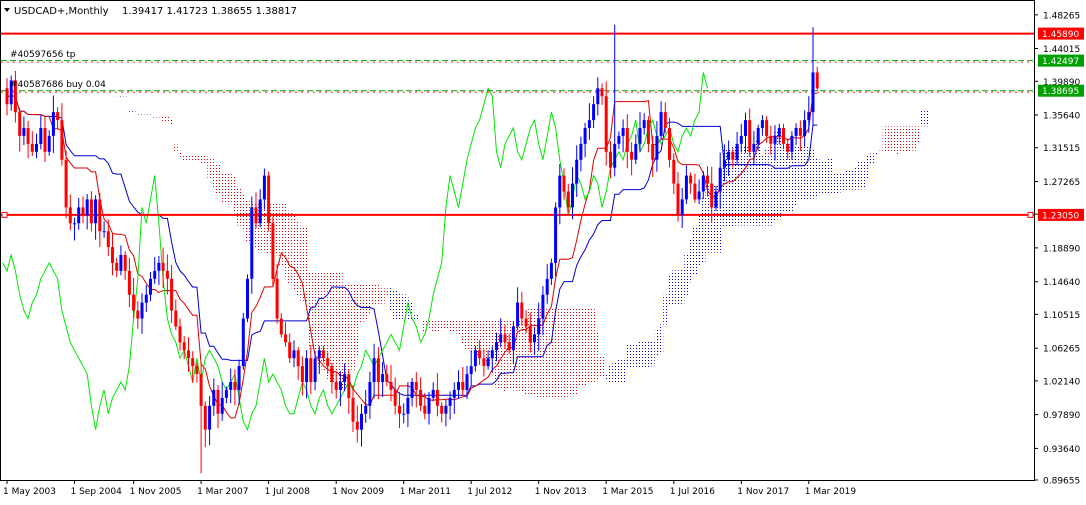  I want to click on x-tick-label: 1 Mar 2007, so click(222, 492).